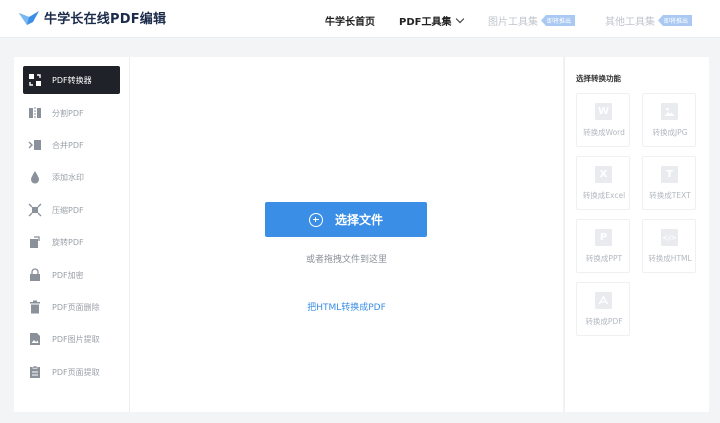 The height and width of the screenshot is (423, 720). Describe the element at coordinates (35, 307) in the screenshot. I see `trash-icon` at that location.